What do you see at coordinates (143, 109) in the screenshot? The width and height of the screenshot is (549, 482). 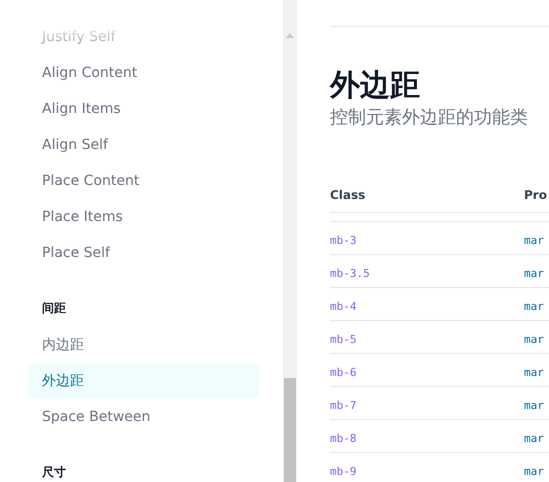 I see `sidebar-item: Align Items` at bounding box center [143, 109].